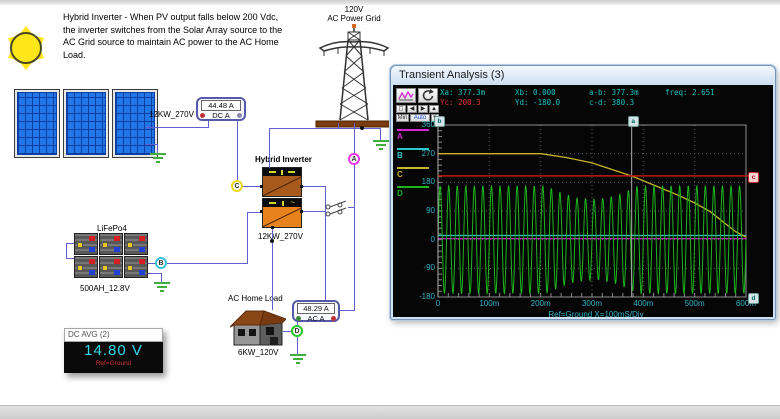  Describe the element at coordinates (690, 92) in the screenshot. I see `cursor-freq-readout: freq: 2.651` at that location.